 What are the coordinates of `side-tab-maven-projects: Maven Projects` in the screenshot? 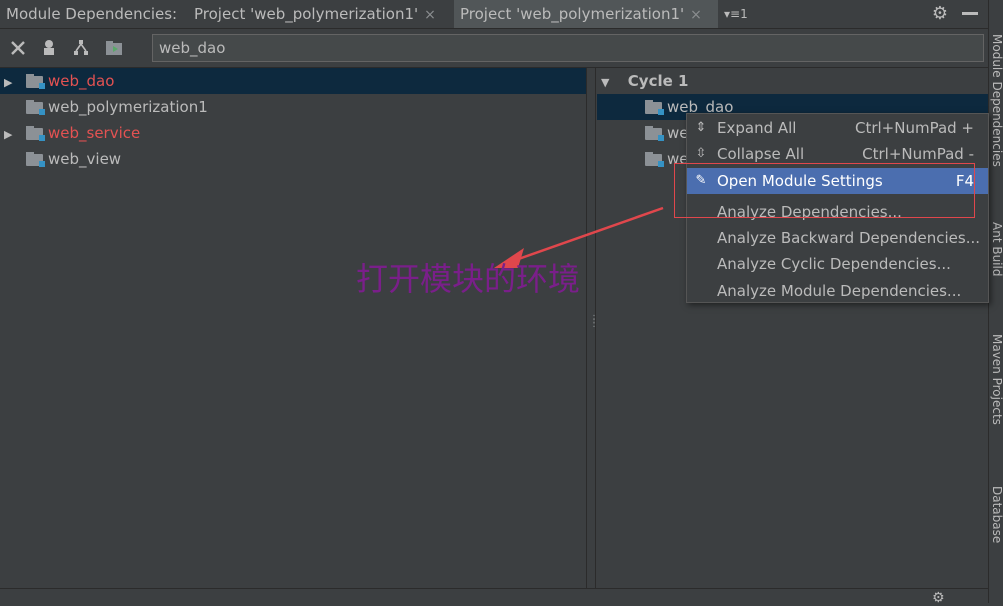 It's located at (996, 394).